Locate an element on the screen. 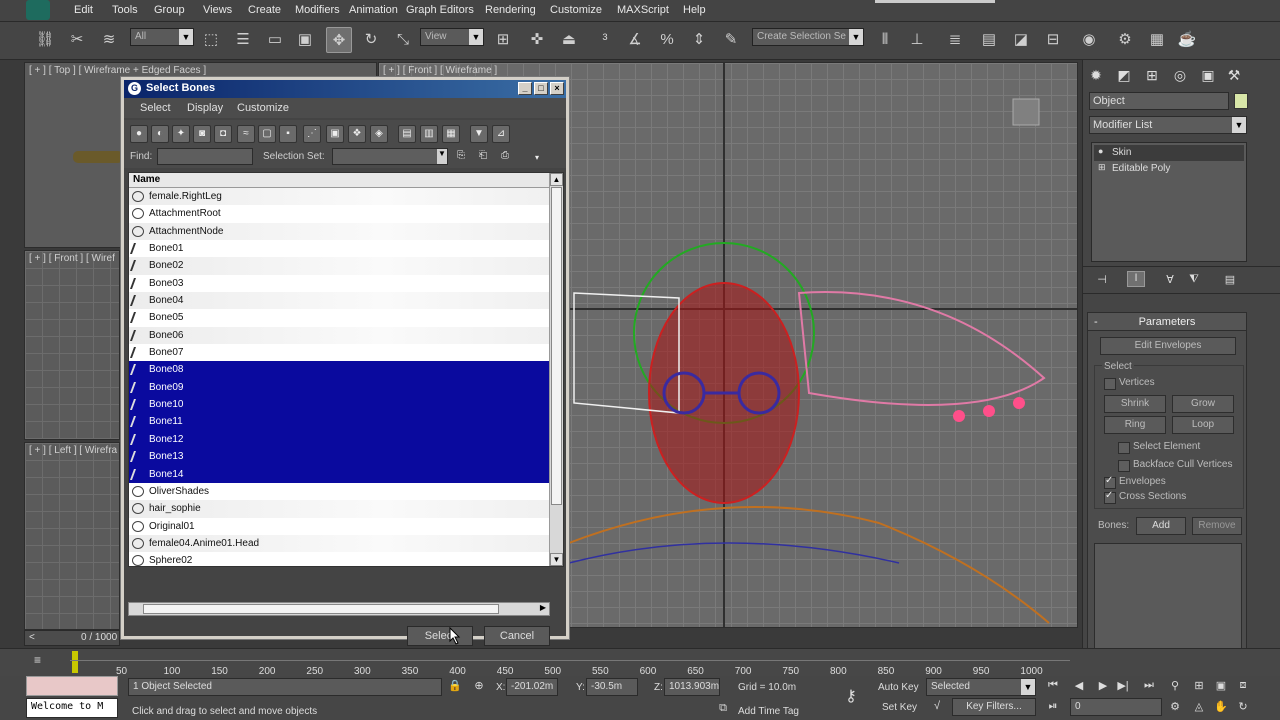 The height and width of the screenshot is (720, 1280). list-item: Bone04 is located at coordinates (340, 301).